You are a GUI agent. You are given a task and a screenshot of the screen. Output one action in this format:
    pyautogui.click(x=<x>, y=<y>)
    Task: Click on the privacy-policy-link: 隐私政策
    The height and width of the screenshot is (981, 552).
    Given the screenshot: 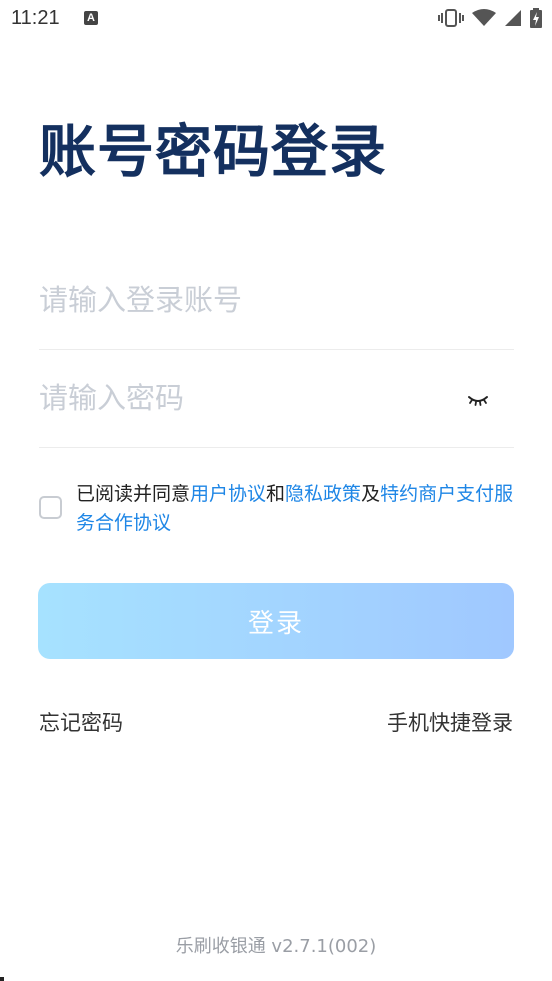 What is the action you would take?
    pyautogui.click(x=323, y=494)
    